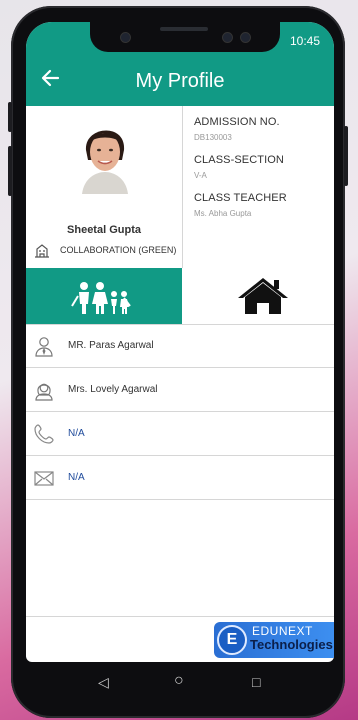 The image size is (358, 720). Describe the element at coordinates (101, 298) in the screenshot. I see `family-icon` at that location.